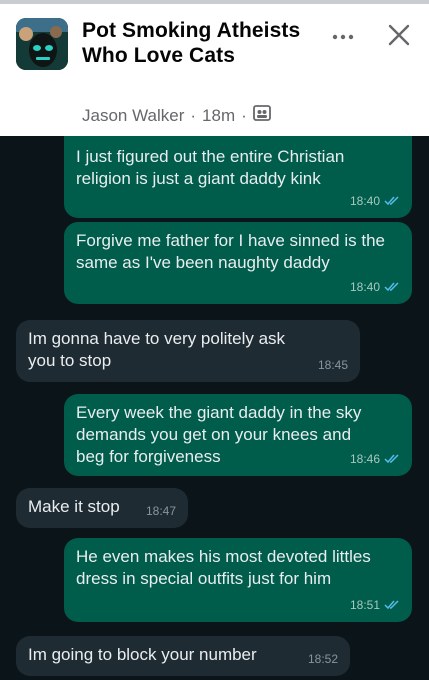 This screenshot has height=680, width=429. I want to click on message-meta: 18:47, so click(161, 511).